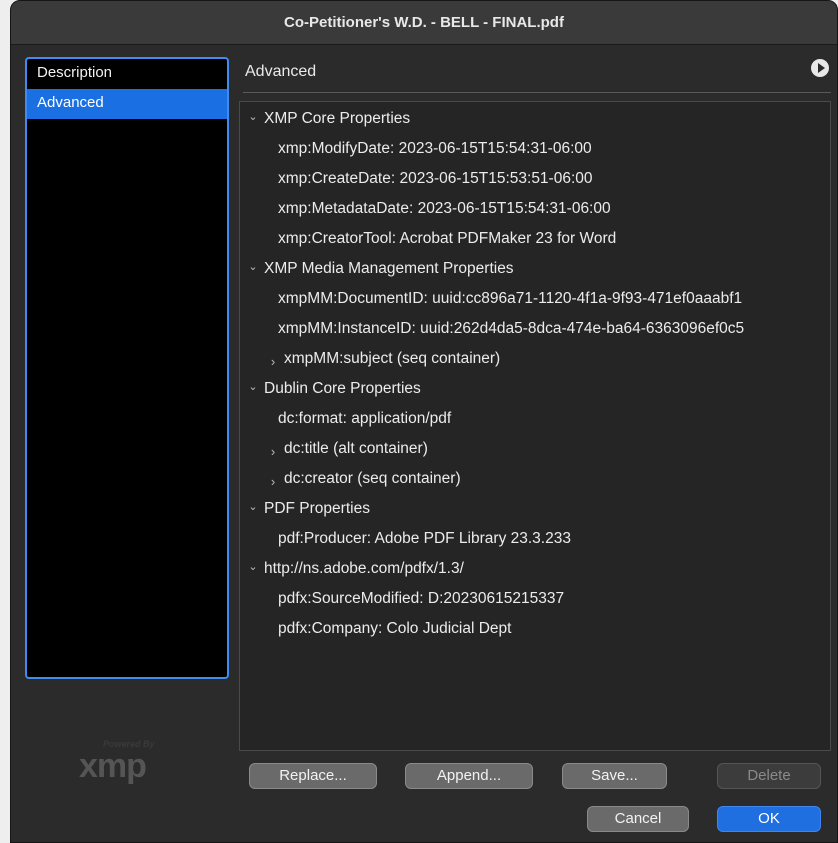 The height and width of the screenshot is (843, 838). What do you see at coordinates (364, 568) in the screenshot?
I see `tree-row-label: http://ns.adobe.com/pdfx/1.3/` at bounding box center [364, 568].